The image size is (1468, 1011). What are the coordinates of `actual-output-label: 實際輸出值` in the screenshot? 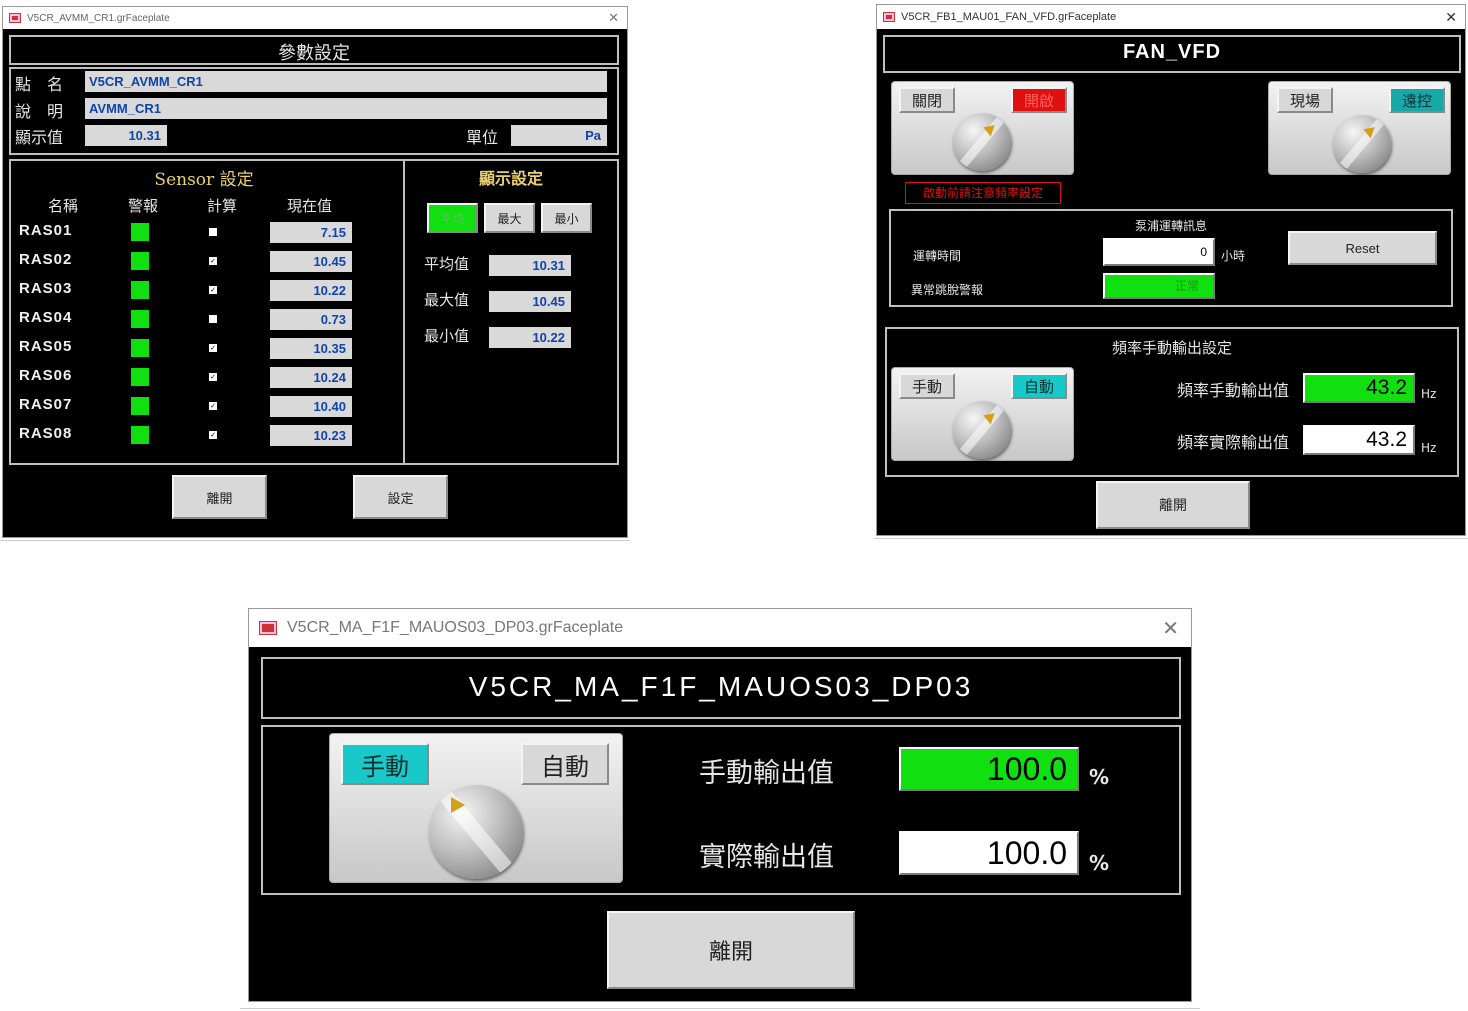 It's located at (766, 857).